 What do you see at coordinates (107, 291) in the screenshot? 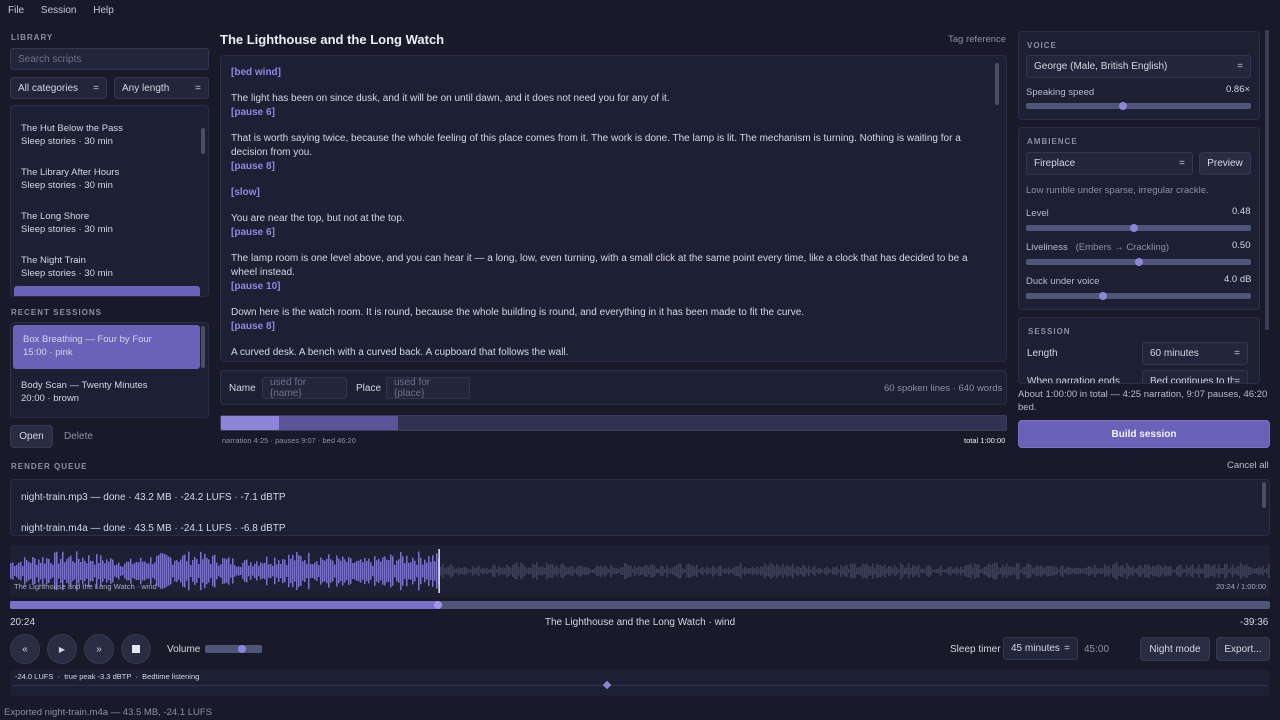
I see `selected-item` at bounding box center [107, 291].